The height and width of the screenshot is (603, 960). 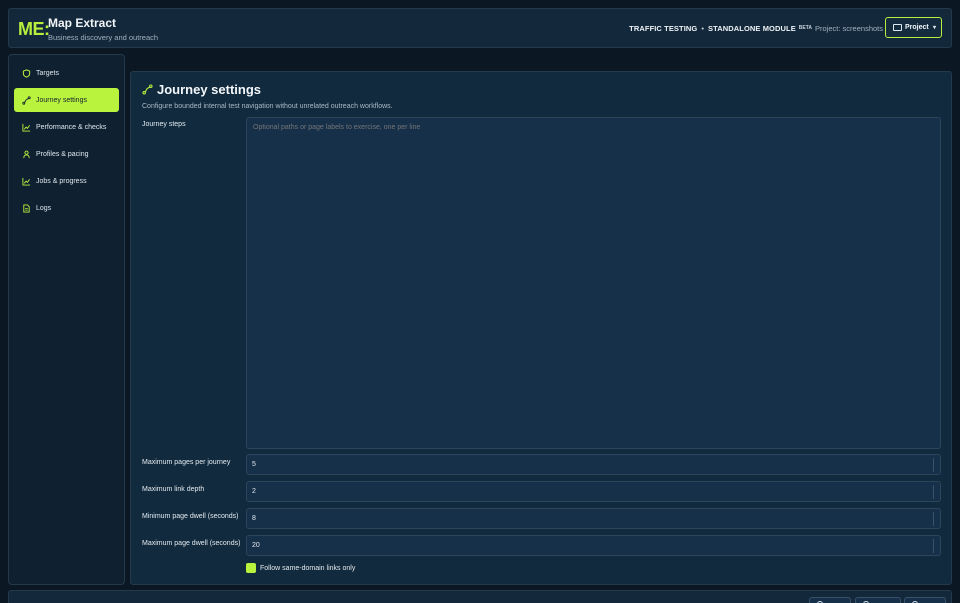 I want to click on page-title: Journey settings, so click(x=201, y=89).